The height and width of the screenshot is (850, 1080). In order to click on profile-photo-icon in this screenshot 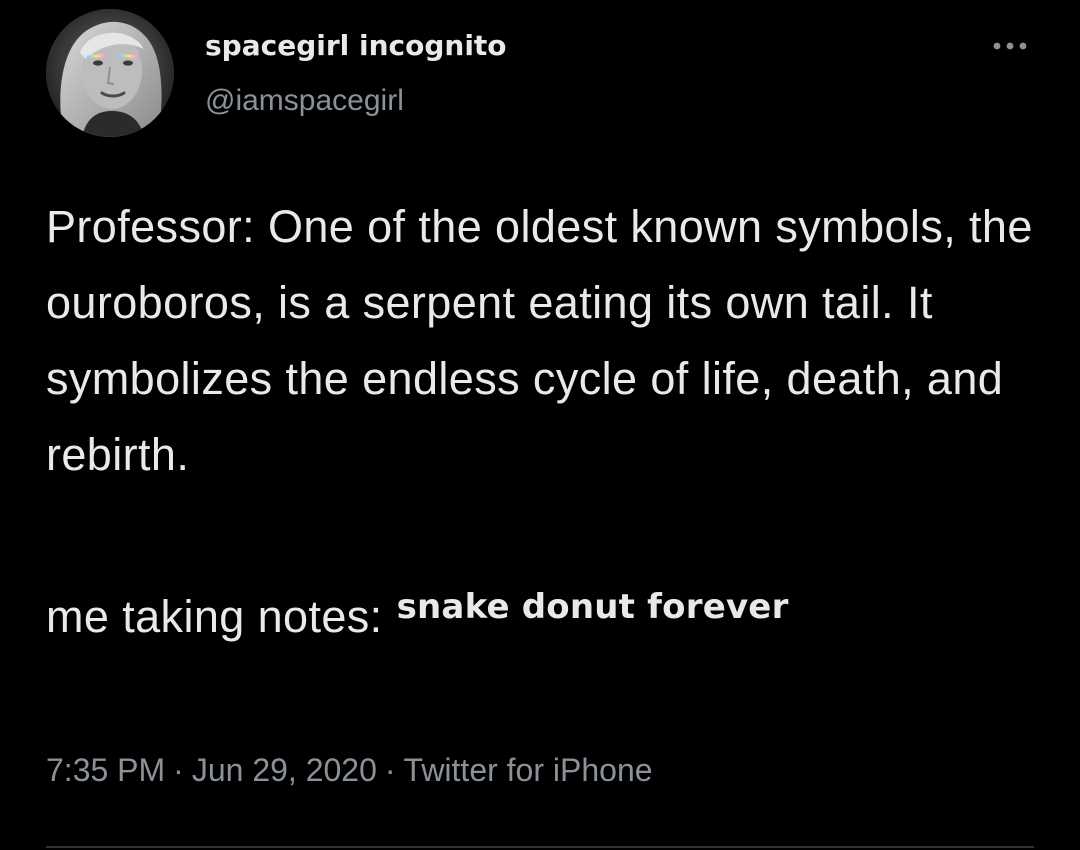, I will do `click(110, 73)`.